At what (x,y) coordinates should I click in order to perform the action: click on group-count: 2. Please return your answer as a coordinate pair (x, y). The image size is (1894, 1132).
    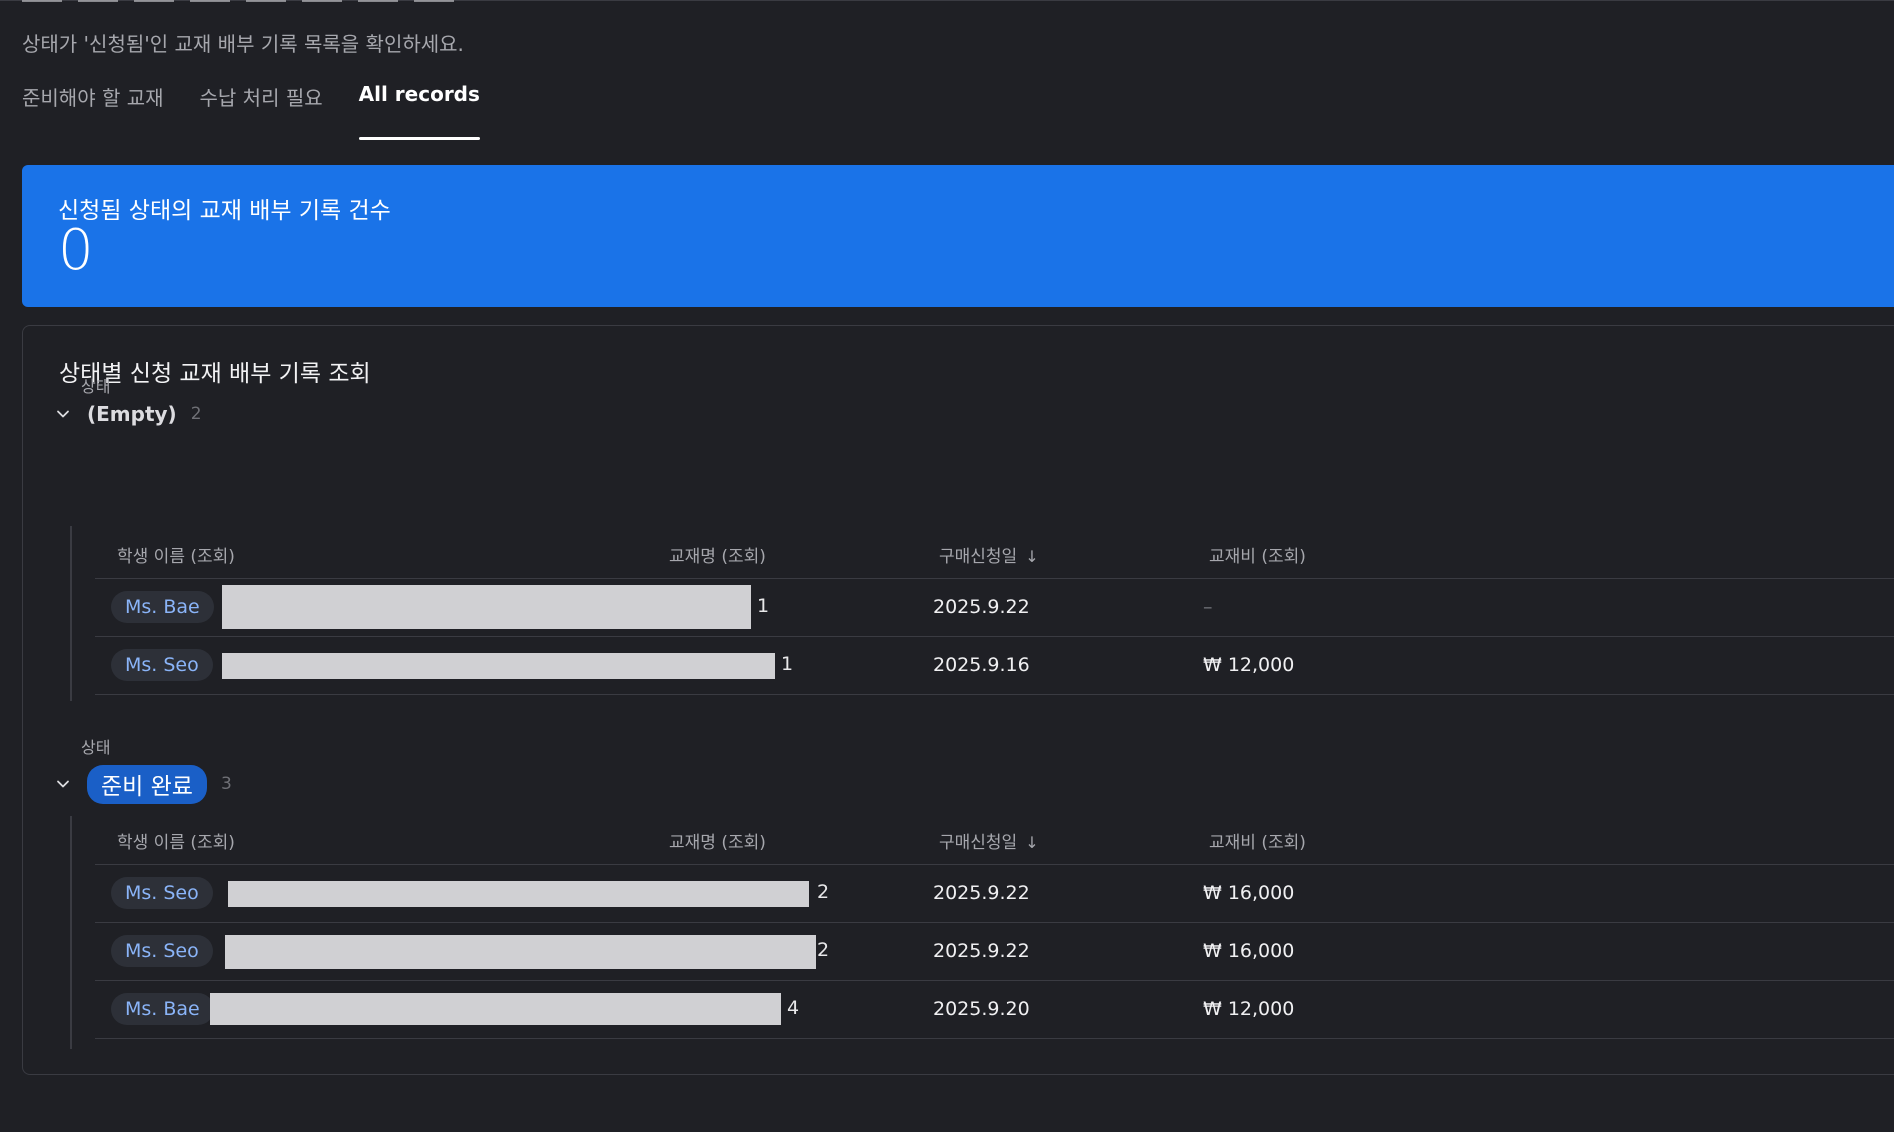
    Looking at the image, I should click on (196, 414).